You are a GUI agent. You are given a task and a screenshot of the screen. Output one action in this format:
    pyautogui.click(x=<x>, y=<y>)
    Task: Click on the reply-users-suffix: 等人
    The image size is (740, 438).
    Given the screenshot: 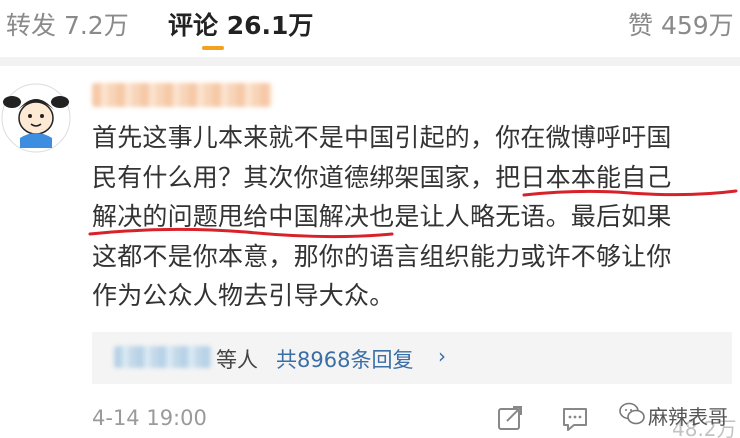 What is the action you would take?
    pyautogui.click(x=237, y=360)
    